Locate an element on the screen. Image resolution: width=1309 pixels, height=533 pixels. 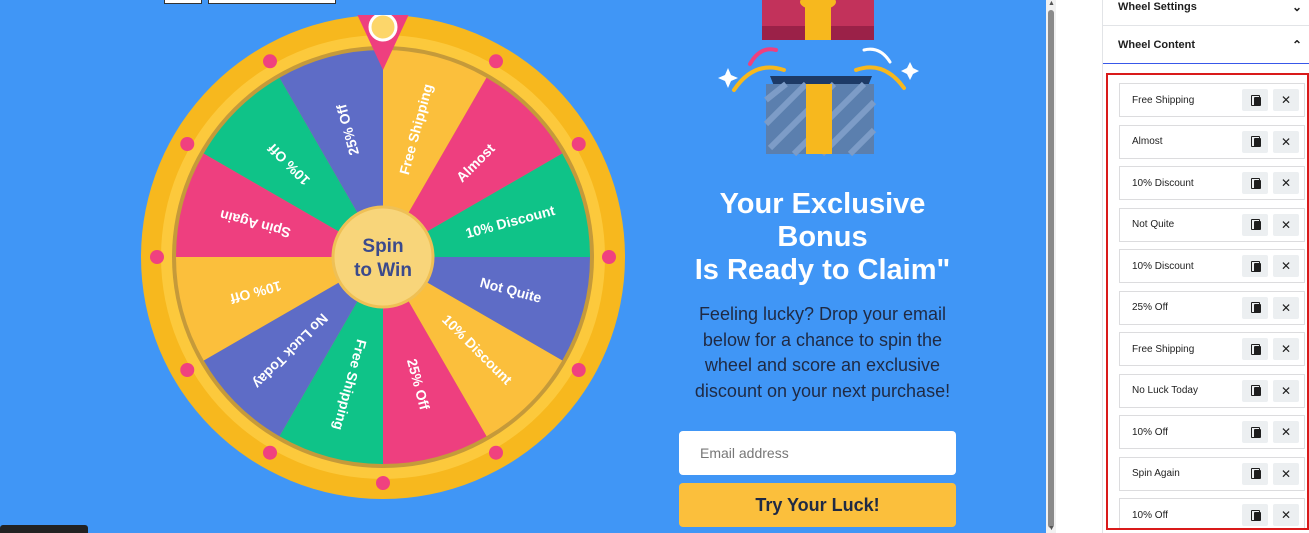
wheel-item-label: No Luck Today is located at coordinates (1165, 390).